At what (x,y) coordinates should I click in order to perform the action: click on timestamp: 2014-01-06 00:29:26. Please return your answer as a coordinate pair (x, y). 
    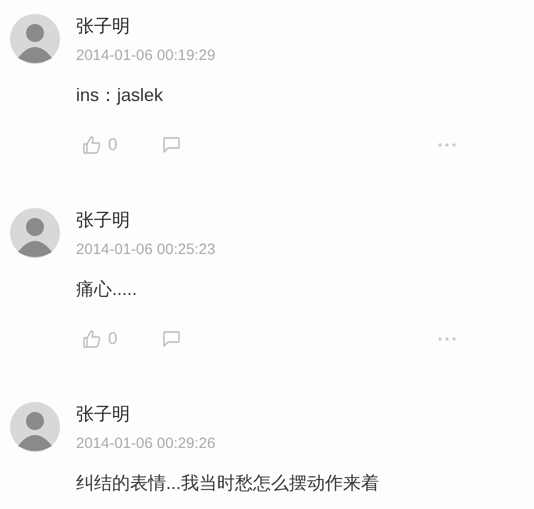
    Looking at the image, I should click on (146, 444).